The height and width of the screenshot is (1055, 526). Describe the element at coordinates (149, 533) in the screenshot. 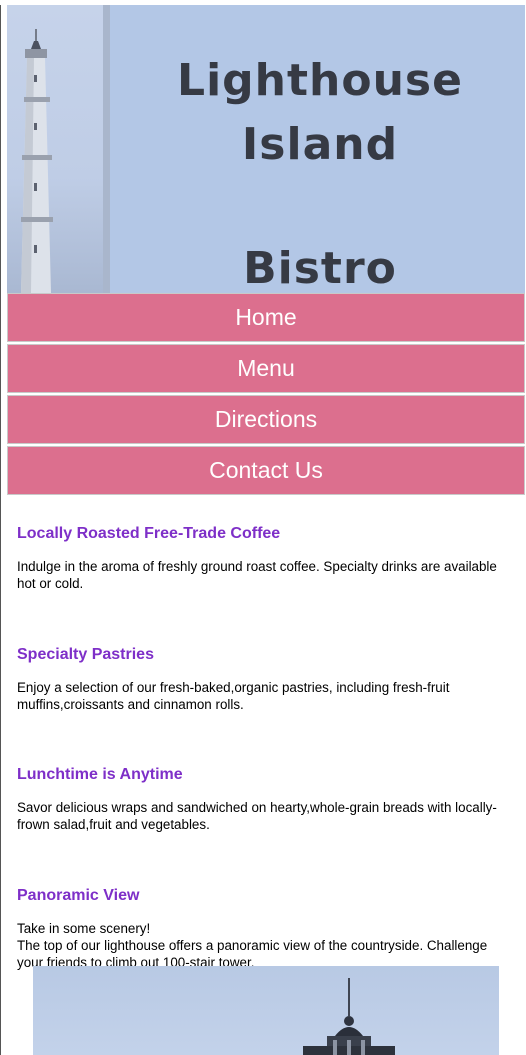

I see `section-heading: Locally Roasted Free-Trade Coffee` at that location.